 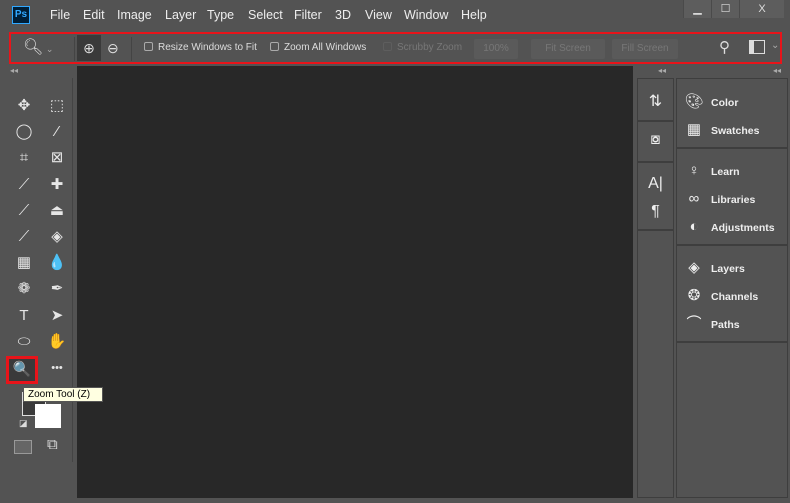 What do you see at coordinates (655, 140) in the screenshot?
I see `properties-icon: ⧇` at bounding box center [655, 140].